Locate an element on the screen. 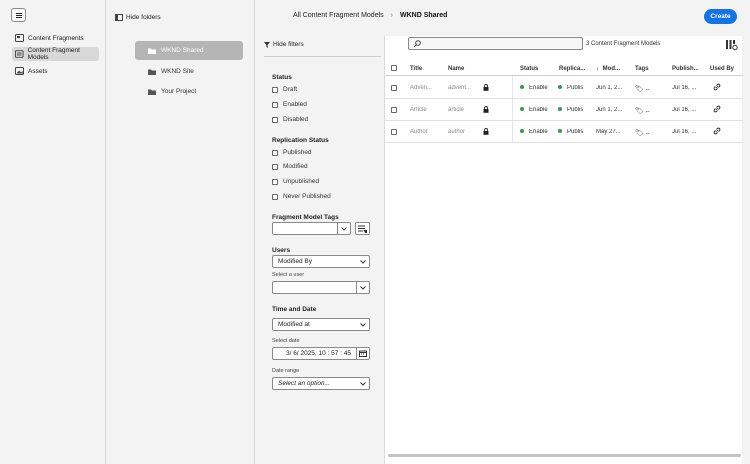 The width and height of the screenshot is (750, 464). checkbox-label: Modified is located at coordinates (295, 166).